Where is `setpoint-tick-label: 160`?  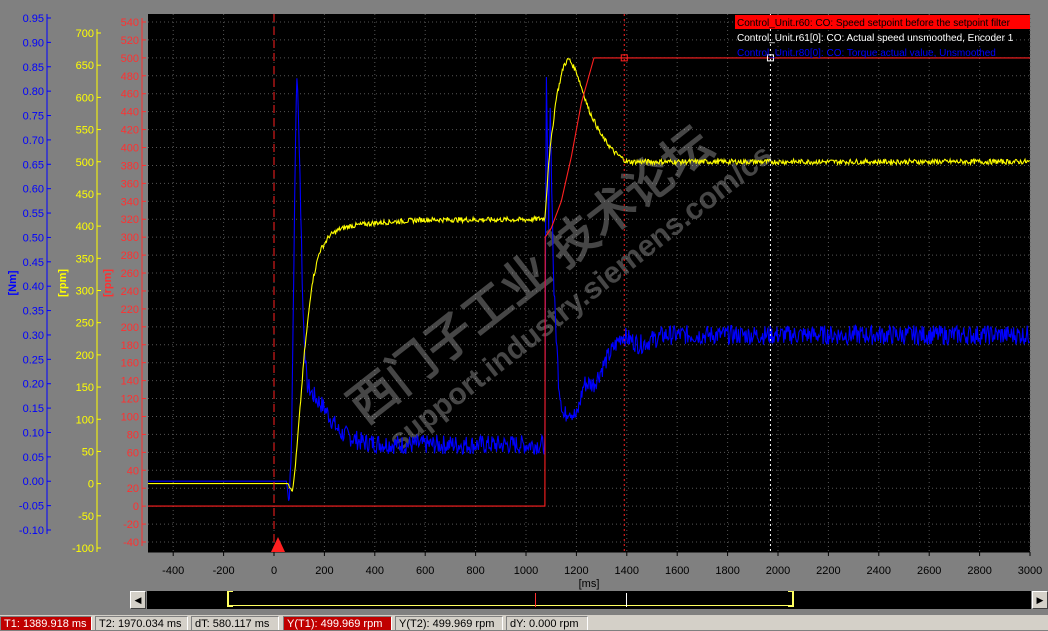
setpoint-tick-label: 160 is located at coordinates (130, 364).